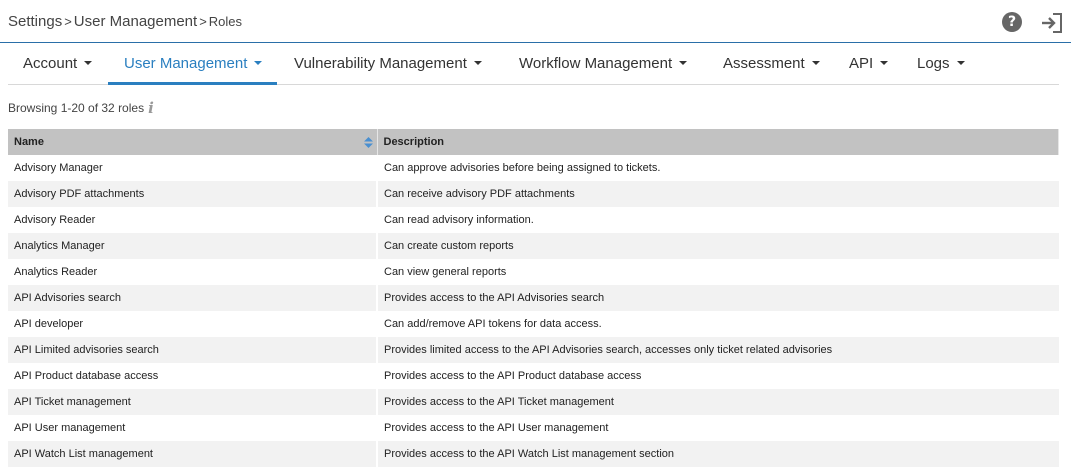 The image size is (1071, 467). I want to click on tab-workflow-management: Workflow Management, so click(604, 64).